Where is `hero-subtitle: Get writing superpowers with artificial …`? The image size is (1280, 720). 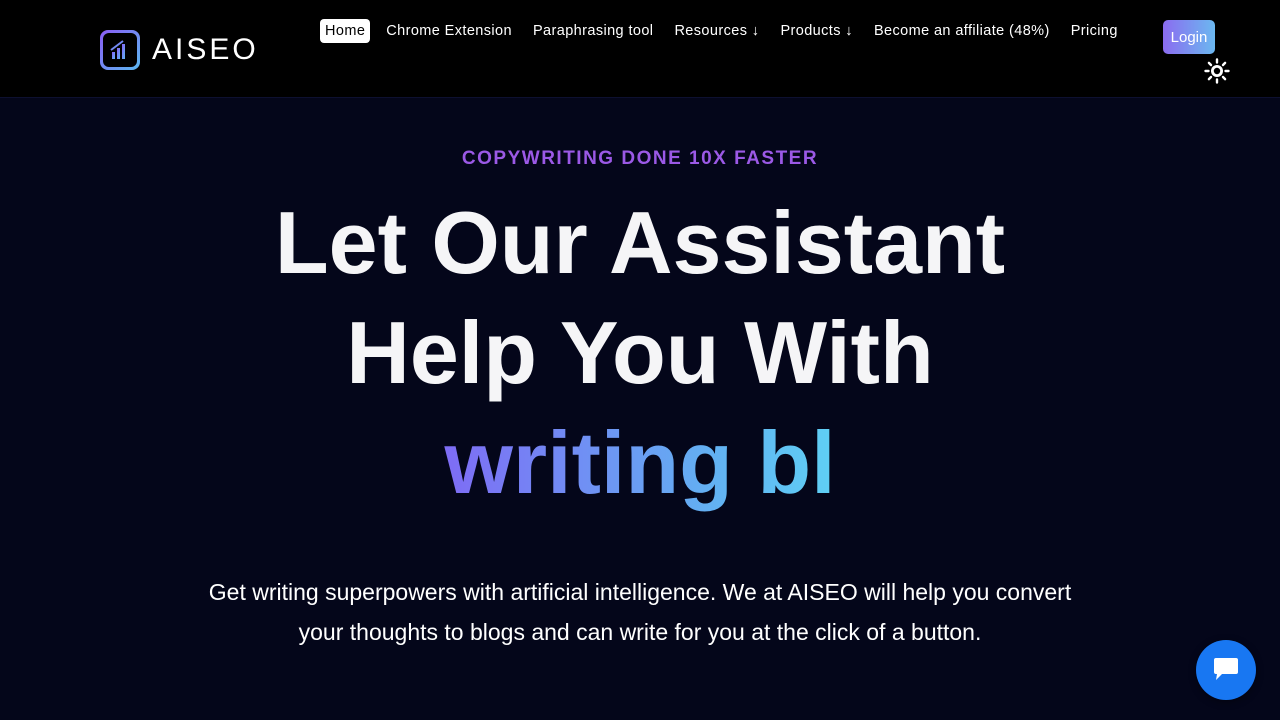
hero-subtitle: Get writing superpowers with artificial … is located at coordinates (640, 612).